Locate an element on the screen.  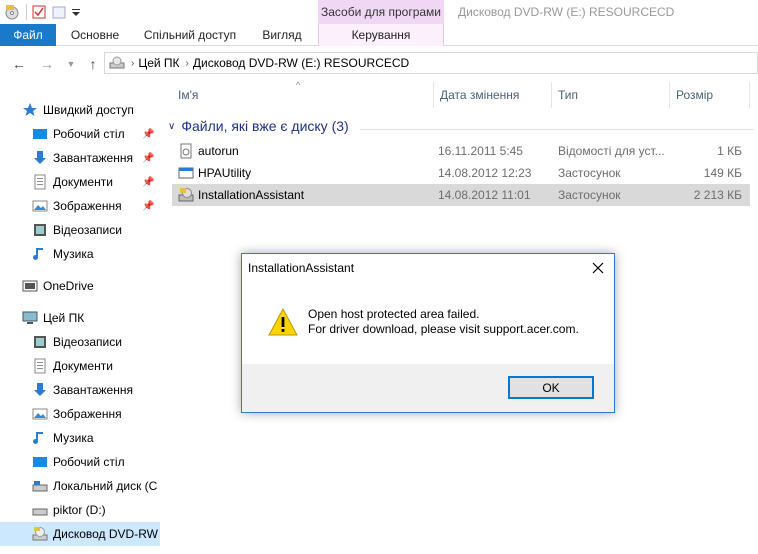
sidebar-item-this-pc: Цей ПК is located at coordinates (80, 318).